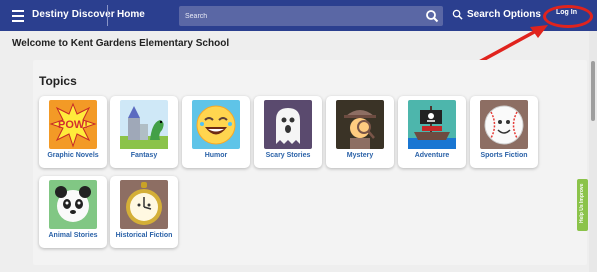  I want to click on topic-card-animal-stories: Animal Stories, so click(73, 212).